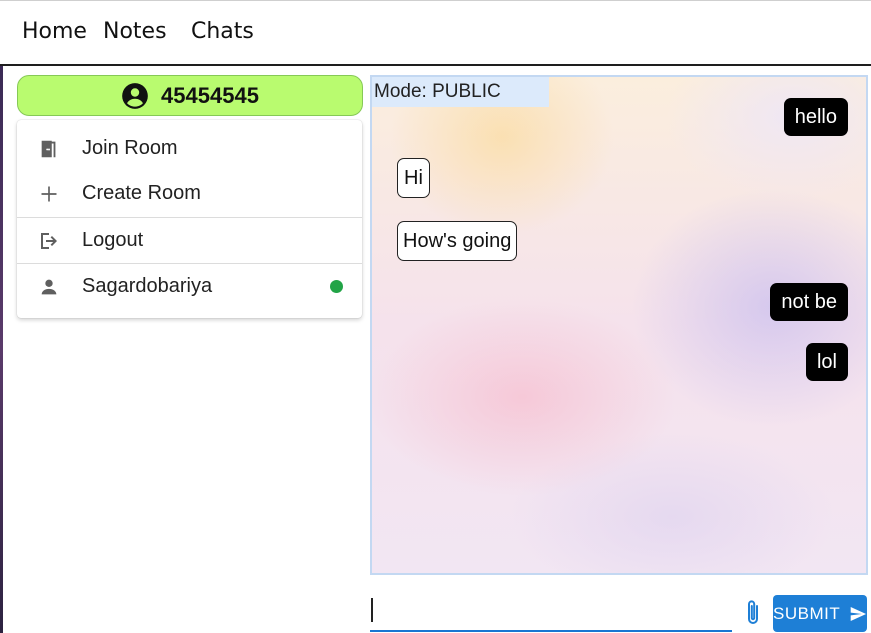  What do you see at coordinates (460, 92) in the screenshot?
I see `chat-mode-label: Mode: PUBLIC` at bounding box center [460, 92].